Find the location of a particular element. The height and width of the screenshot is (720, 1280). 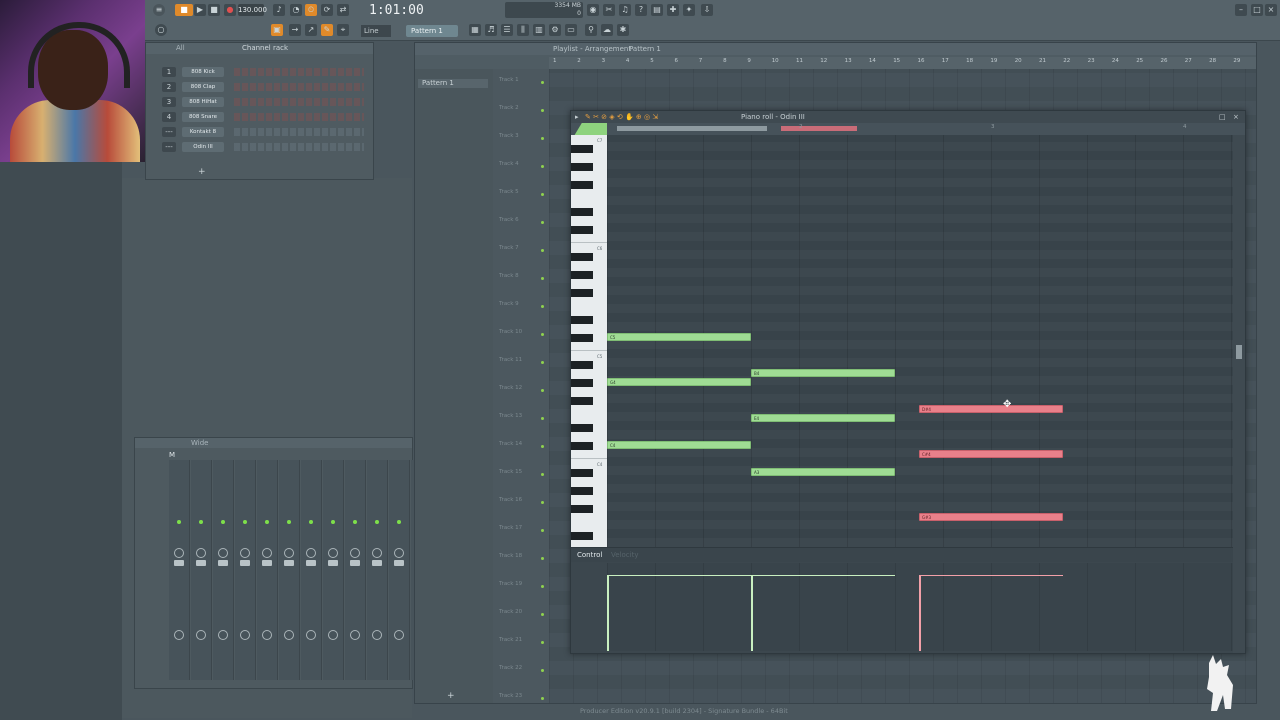

pattern-song-toggle: ▣ is located at coordinates (277, 30).